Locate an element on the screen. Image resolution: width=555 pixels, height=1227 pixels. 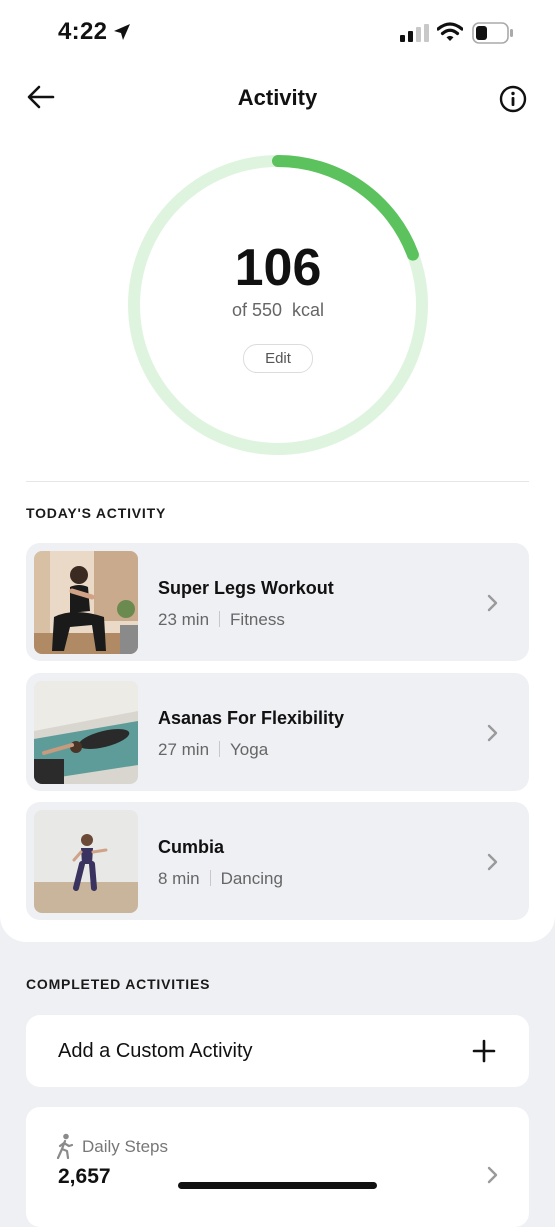
activity-duration: 27 min is located at coordinates (184, 749).